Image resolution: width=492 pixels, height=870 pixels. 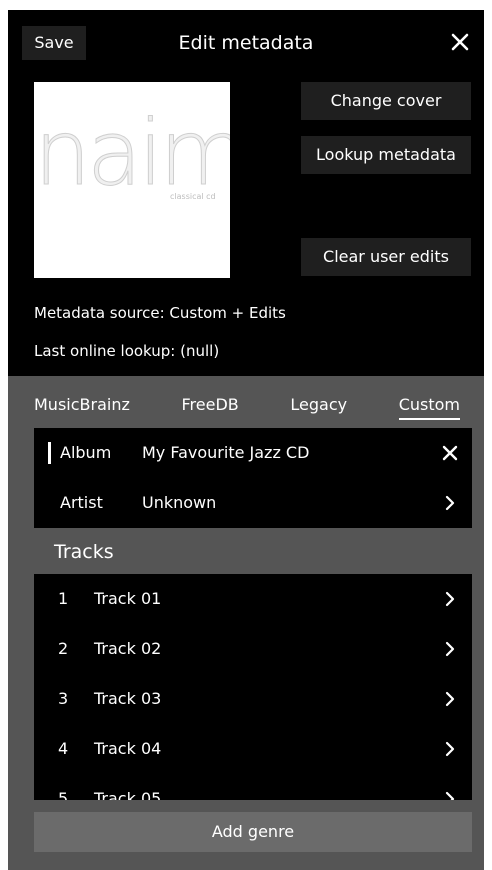 I want to click on track-title: Track 03, so click(x=128, y=698).